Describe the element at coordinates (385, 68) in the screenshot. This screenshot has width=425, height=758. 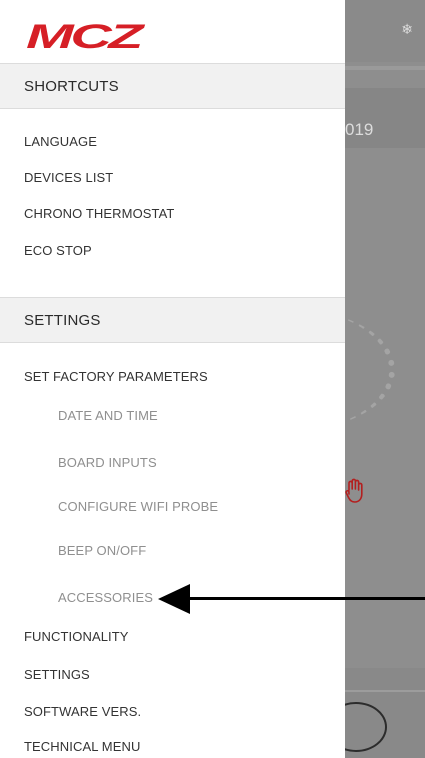
I see `background-divider` at that location.